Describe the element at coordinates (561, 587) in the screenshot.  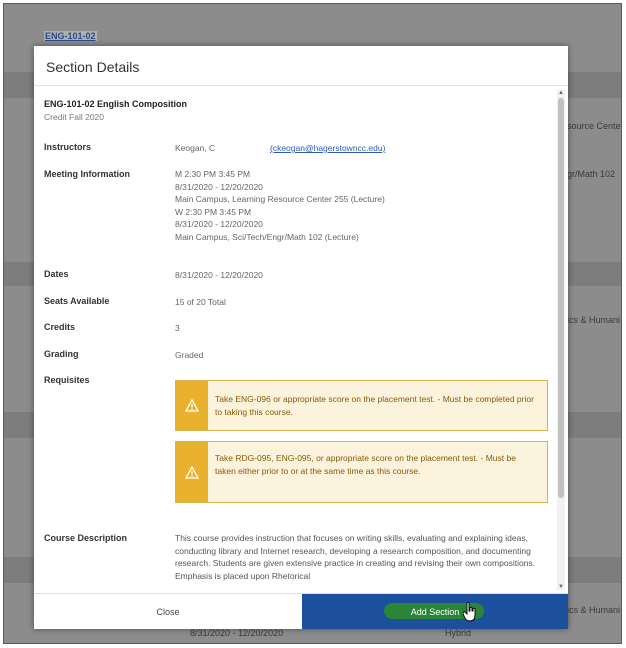
I see `scroll-down-arrow-icon: ▼` at that location.